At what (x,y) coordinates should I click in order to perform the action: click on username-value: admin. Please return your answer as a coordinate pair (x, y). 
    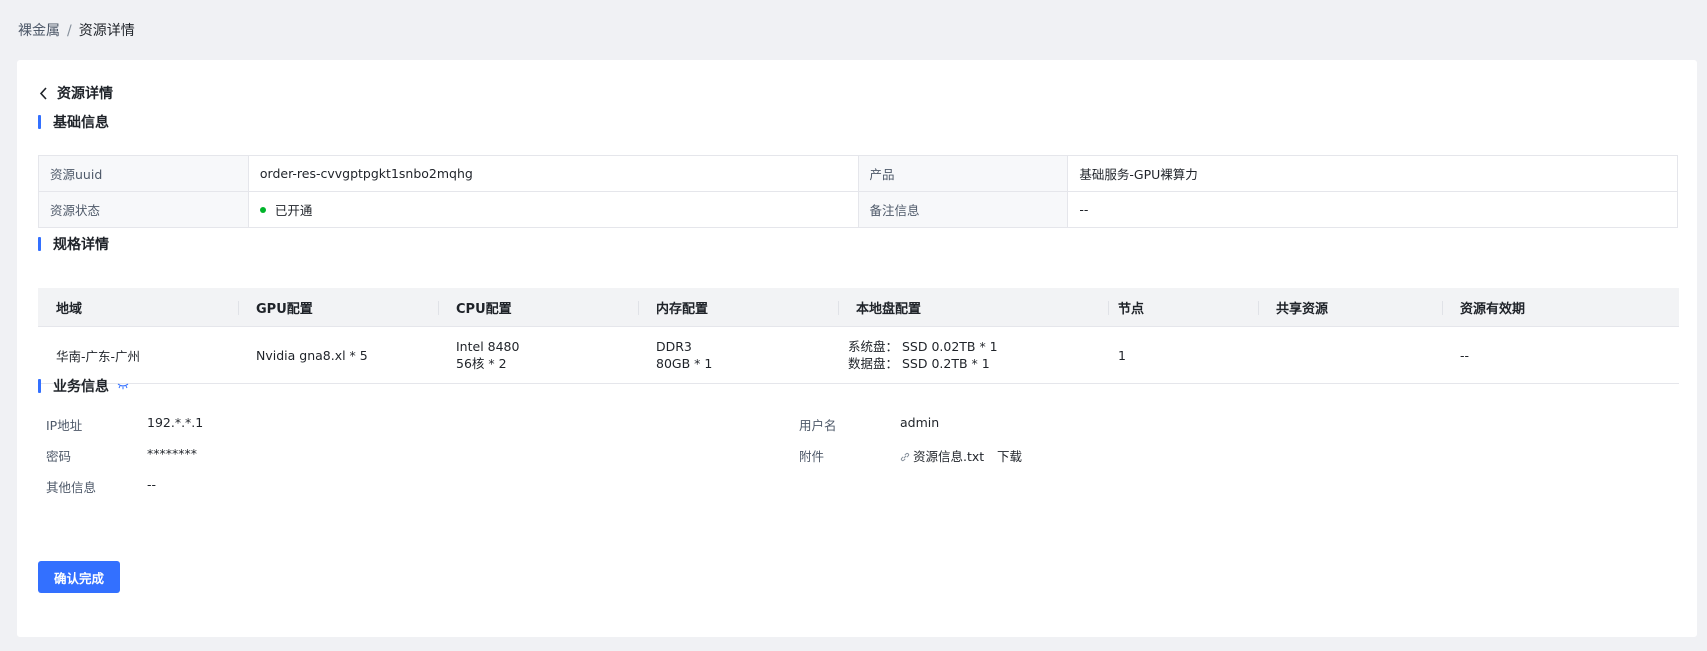
    Looking at the image, I should click on (920, 422).